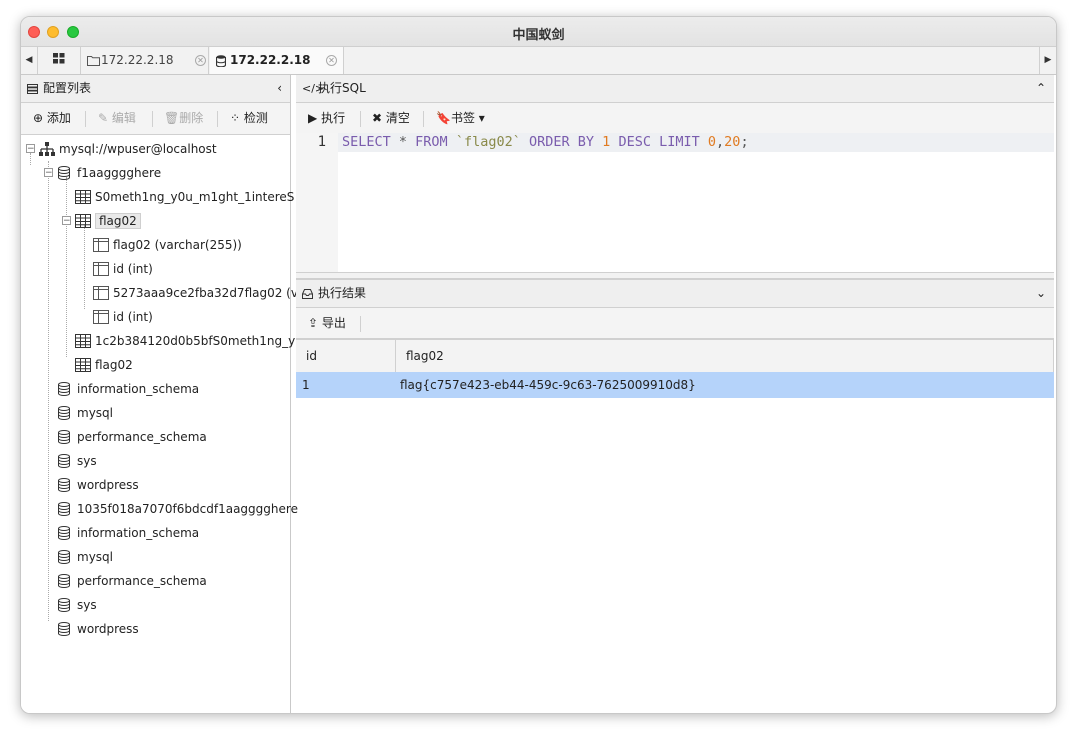  Describe the element at coordinates (377, 118) in the screenshot. I see `times-icon: ✖` at that location.